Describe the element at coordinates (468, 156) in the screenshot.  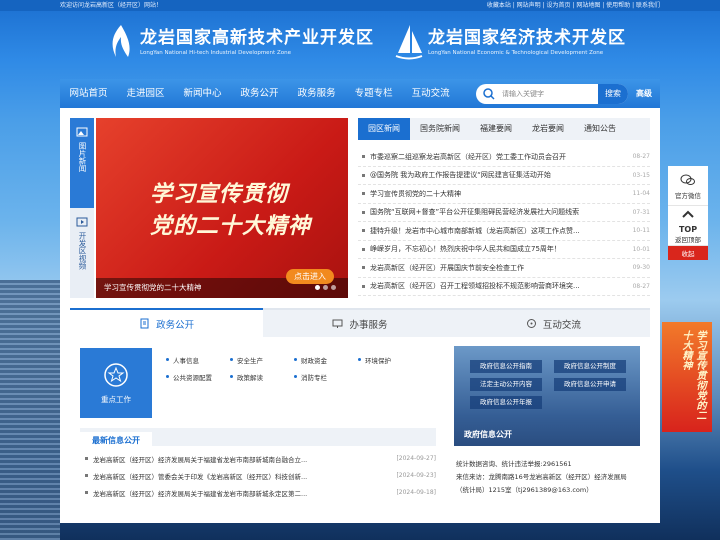
I see `news-title: 市委巡察二组巡察龙岩高新区（经开区）党工委工作动员会召开` at that location.